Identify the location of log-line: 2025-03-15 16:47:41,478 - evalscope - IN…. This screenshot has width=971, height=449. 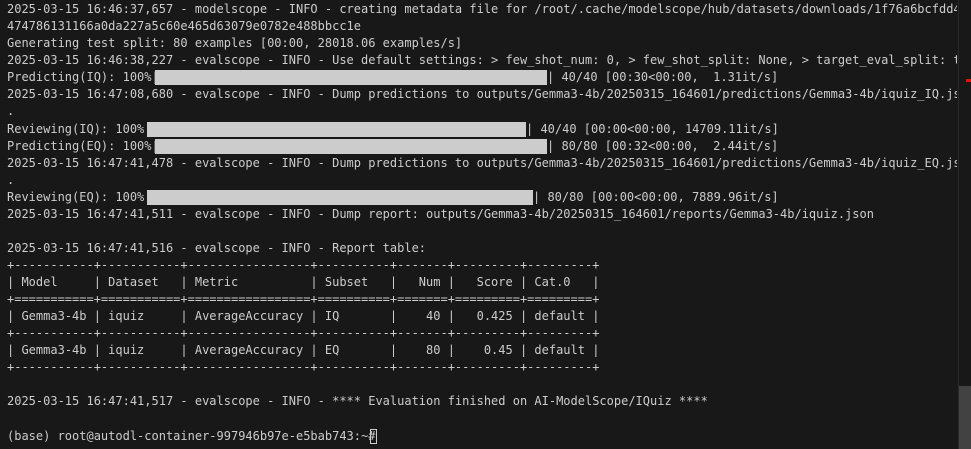
(482, 163).